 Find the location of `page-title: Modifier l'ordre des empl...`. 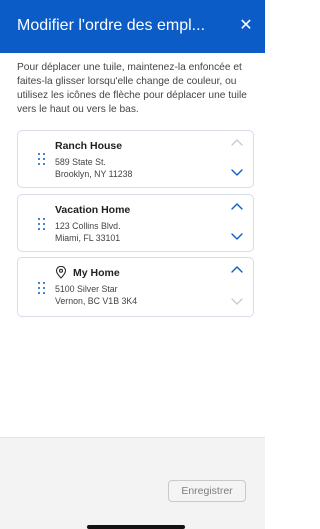

page-title: Modifier l'ordre des empl... is located at coordinates (111, 25).